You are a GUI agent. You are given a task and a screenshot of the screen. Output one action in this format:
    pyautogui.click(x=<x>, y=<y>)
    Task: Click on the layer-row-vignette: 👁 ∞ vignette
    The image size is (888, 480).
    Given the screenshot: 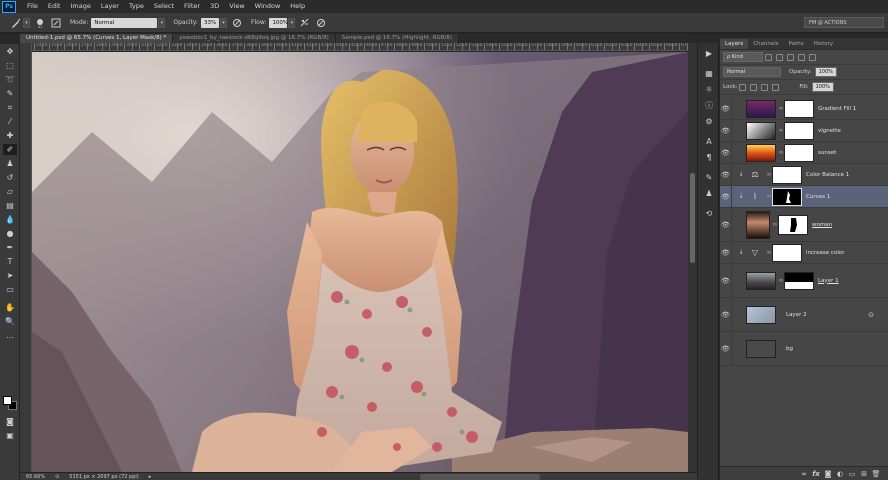 What is the action you would take?
    pyautogui.click(x=804, y=131)
    